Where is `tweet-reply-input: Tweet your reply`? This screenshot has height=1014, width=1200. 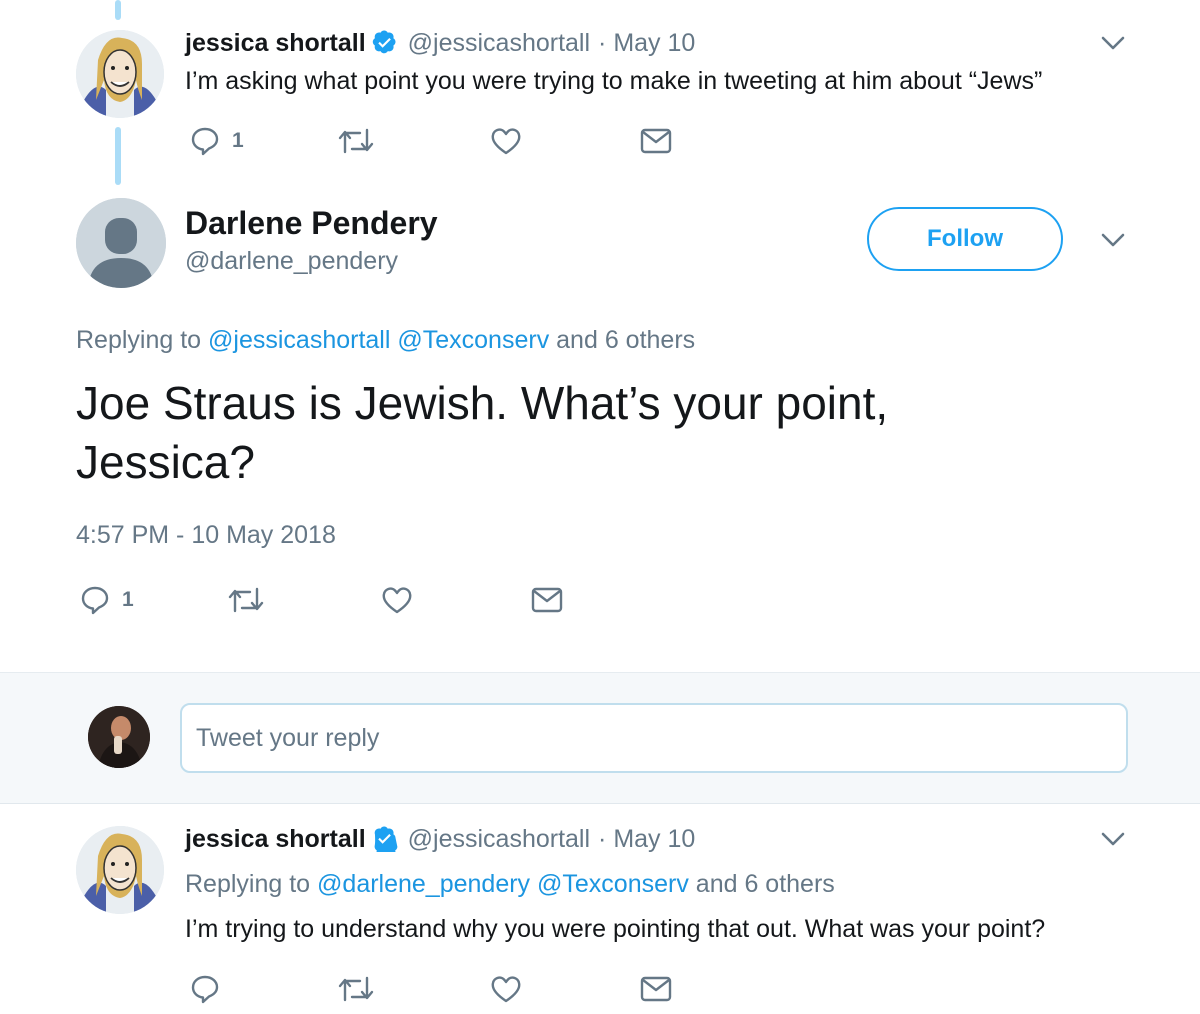
tweet-reply-input: Tweet your reply is located at coordinates (654, 738).